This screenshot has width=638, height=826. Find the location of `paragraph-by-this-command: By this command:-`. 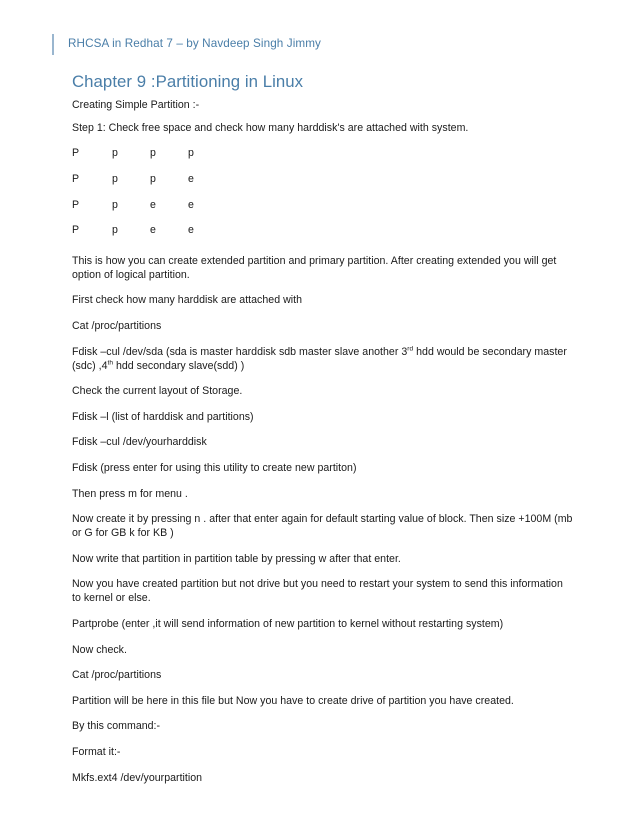

paragraph-by-this-command: By this command:- is located at coordinates (116, 726).